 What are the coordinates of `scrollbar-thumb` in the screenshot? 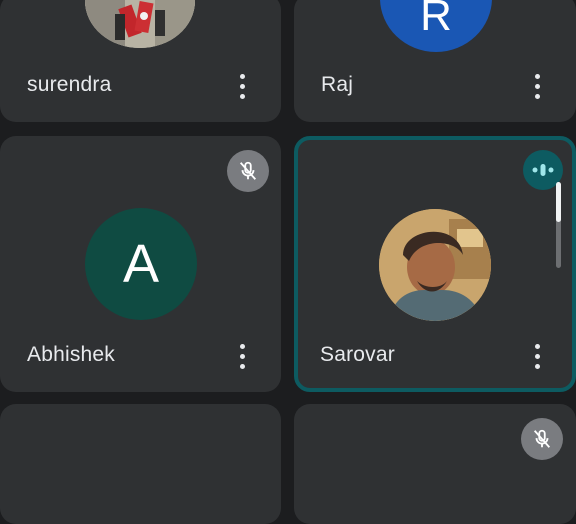 It's located at (558, 202).